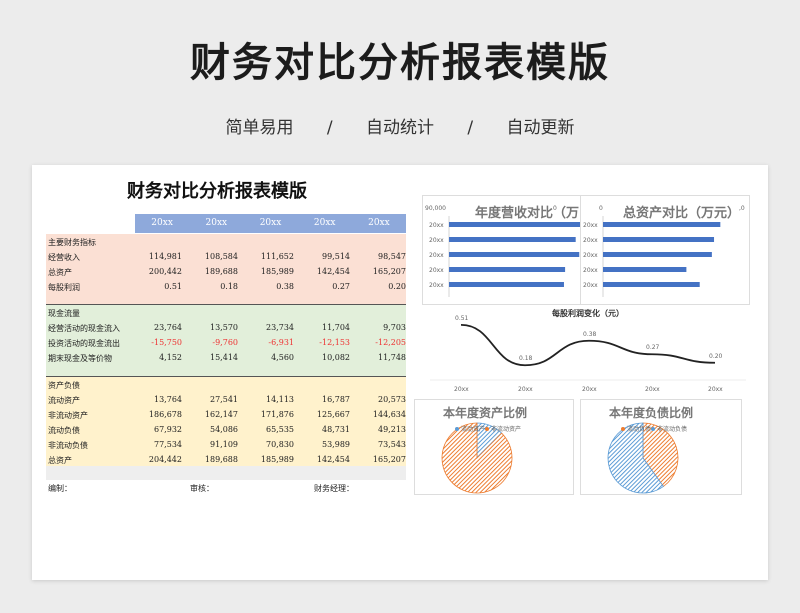 This screenshot has height=613, width=800. What do you see at coordinates (64, 313) in the screenshot?
I see `section-title: 现金流量` at bounding box center [64, 313].